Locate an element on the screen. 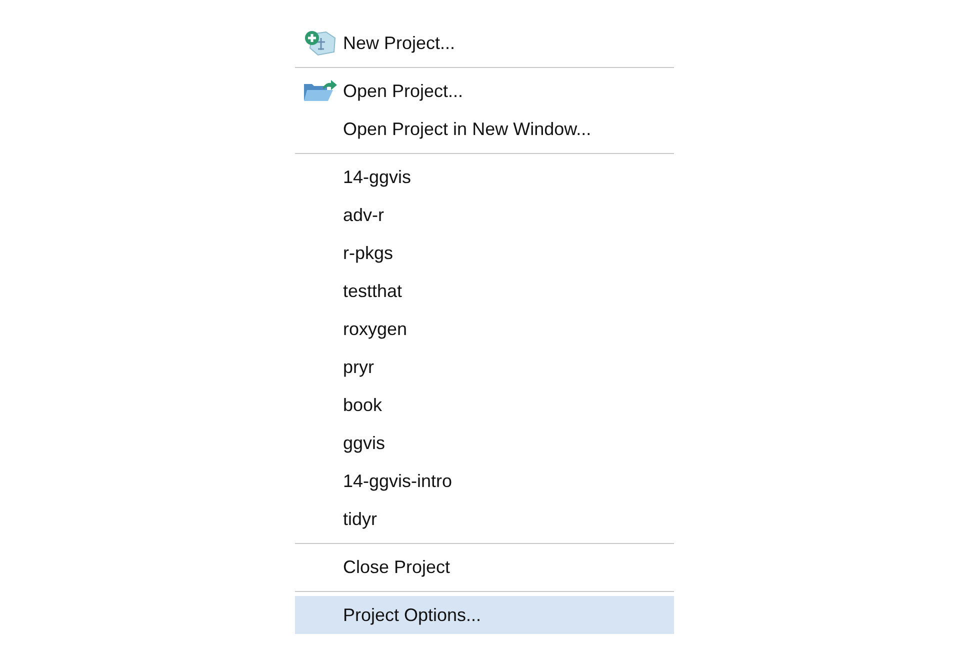 This screenshot has height=649, width=956. open-folder-icon is located at coordinates (320, 91).